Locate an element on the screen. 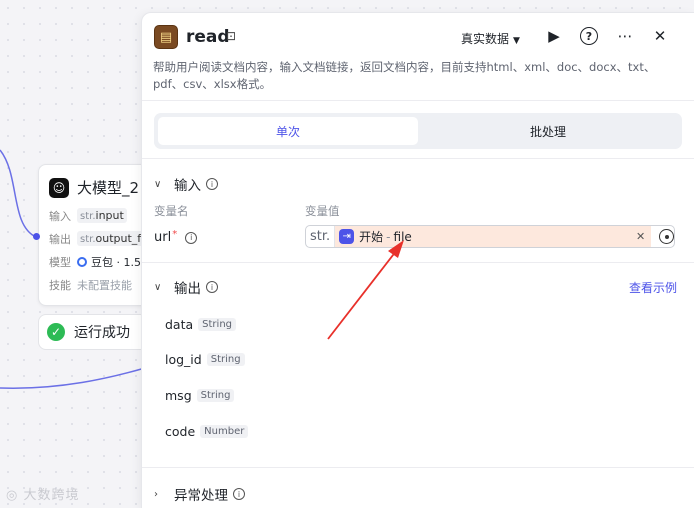  panel-title: read is located at coordinates (208, 37).